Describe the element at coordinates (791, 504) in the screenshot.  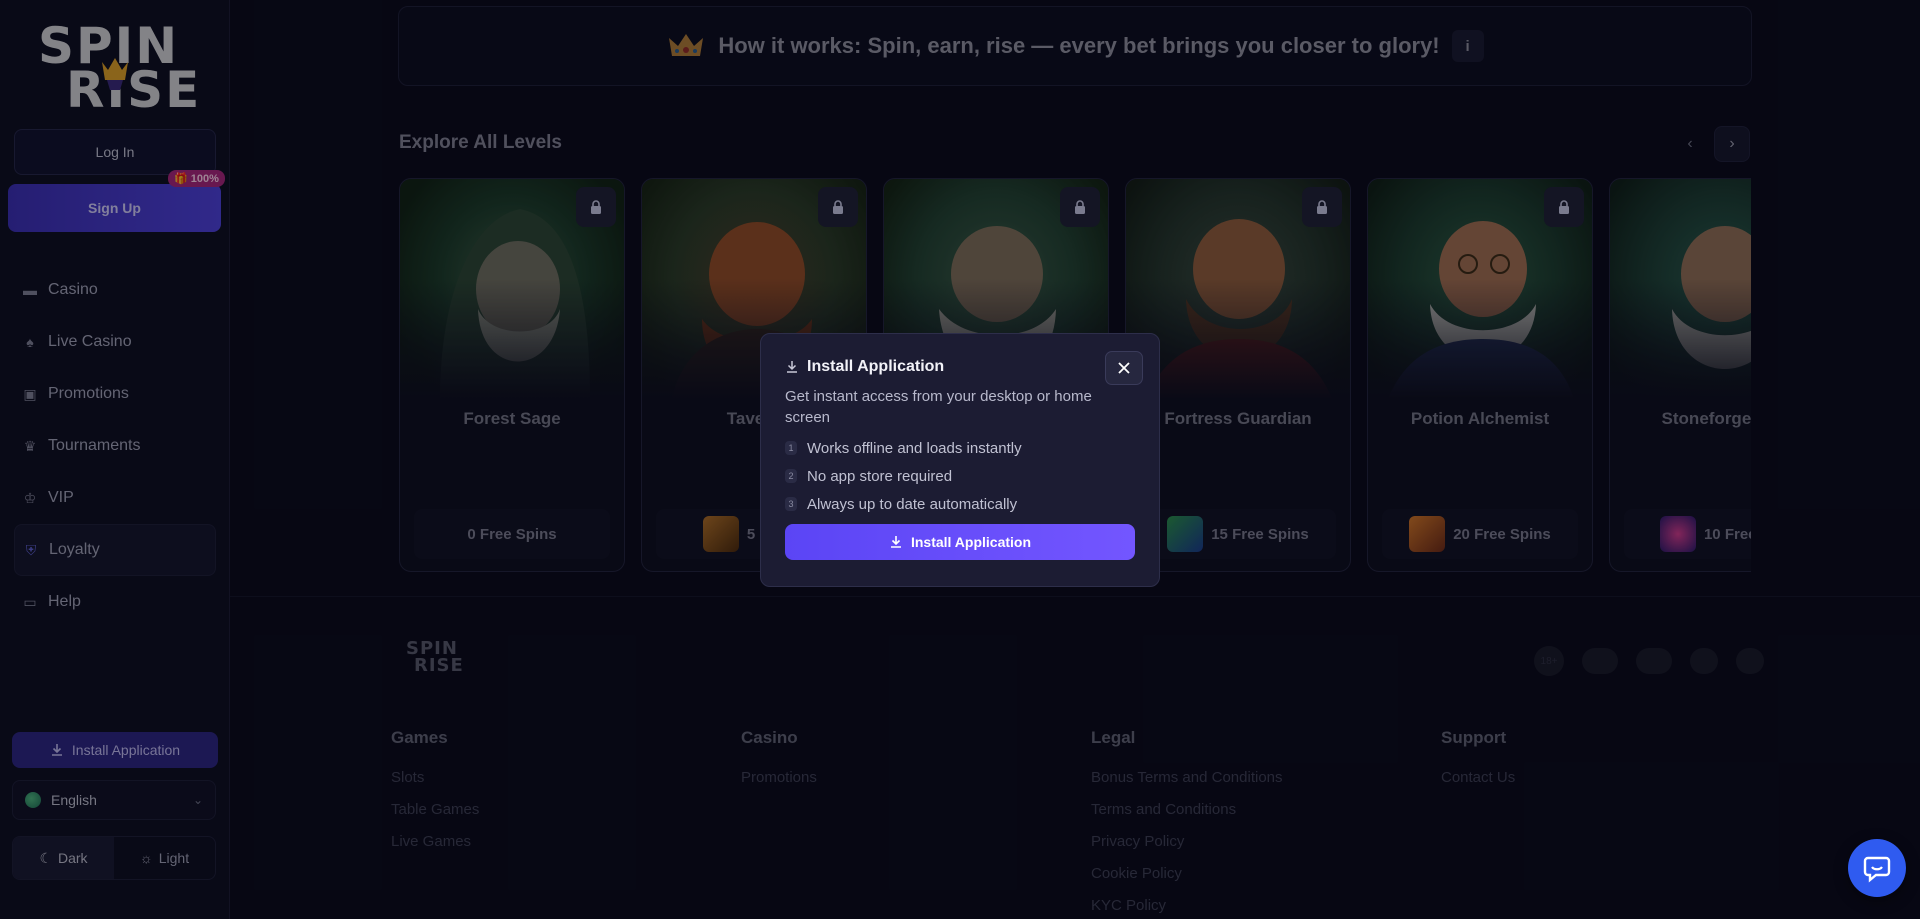
I see `feature-number: 3` at that location.